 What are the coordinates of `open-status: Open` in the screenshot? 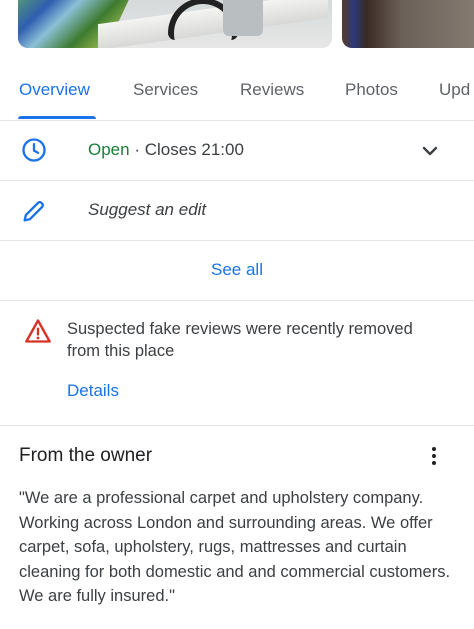 It's located at (109, 149).